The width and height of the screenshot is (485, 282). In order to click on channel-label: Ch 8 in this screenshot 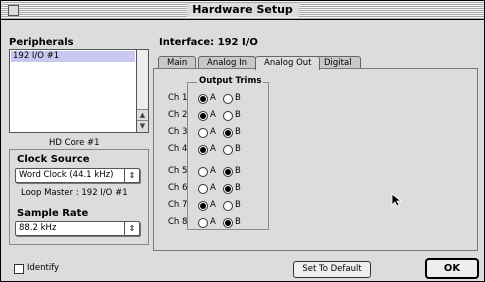, I will do `click(178, 222)`.